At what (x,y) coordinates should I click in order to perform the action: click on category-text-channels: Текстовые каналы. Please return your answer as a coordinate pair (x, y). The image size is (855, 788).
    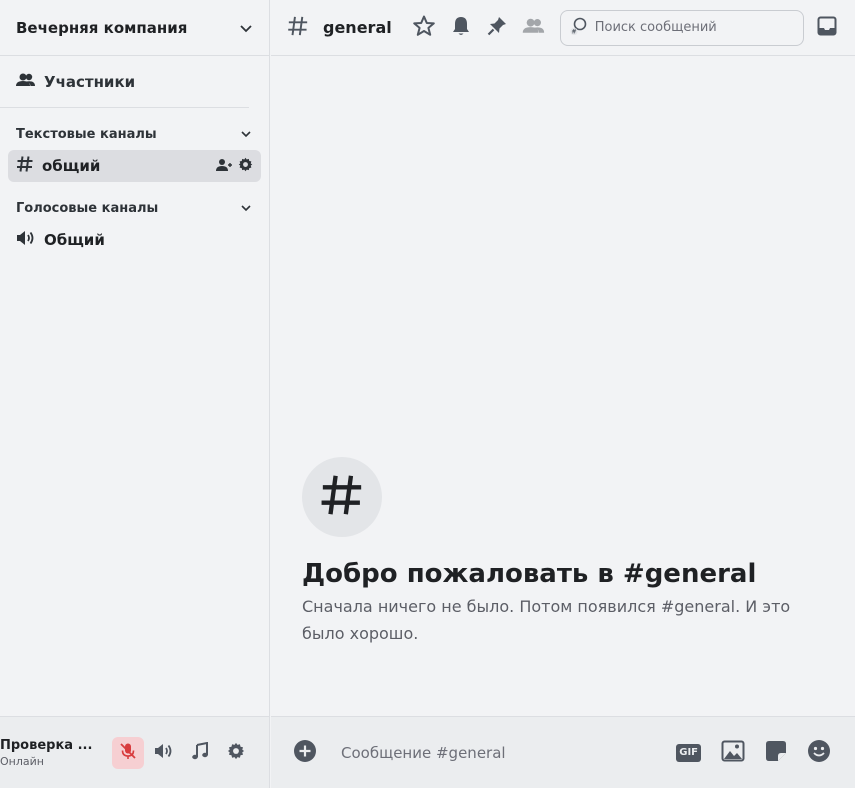
    Looking at the image, I should click on (134, 134).